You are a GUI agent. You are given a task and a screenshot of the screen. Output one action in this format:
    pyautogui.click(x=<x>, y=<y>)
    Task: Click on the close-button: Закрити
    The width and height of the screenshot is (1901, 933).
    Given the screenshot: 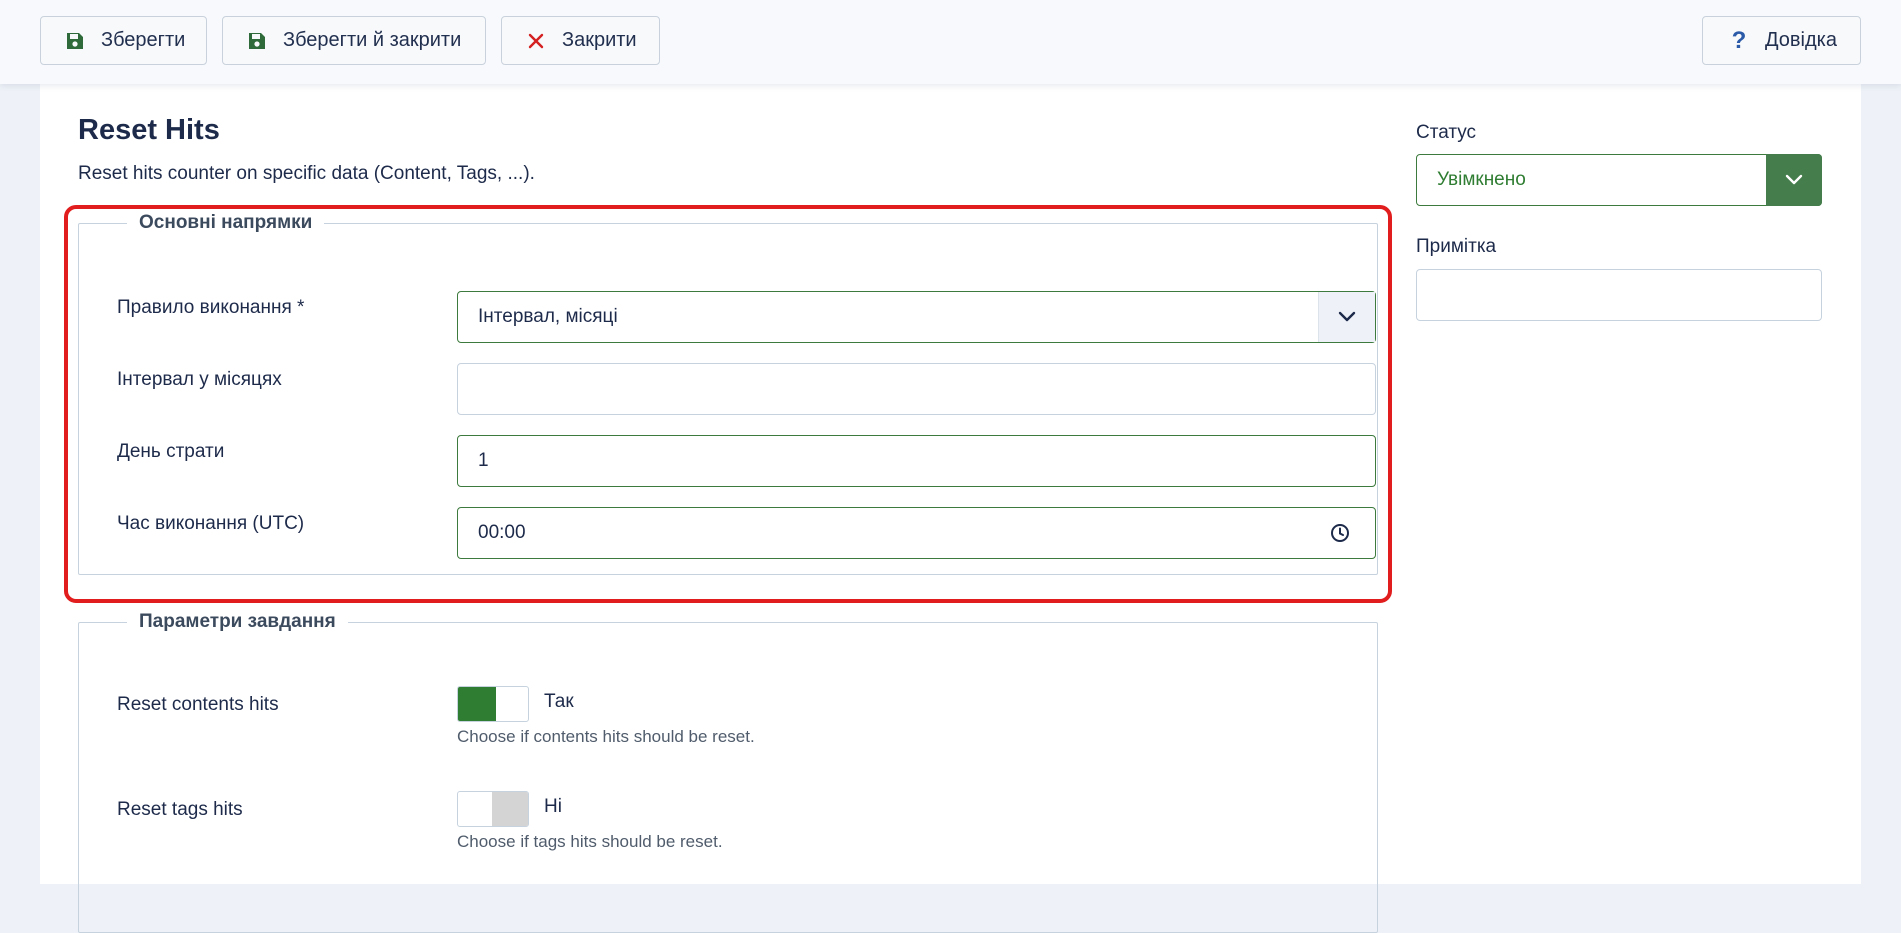 What is the action you would take?
    pyautogui.click(x=580, y=40)
    